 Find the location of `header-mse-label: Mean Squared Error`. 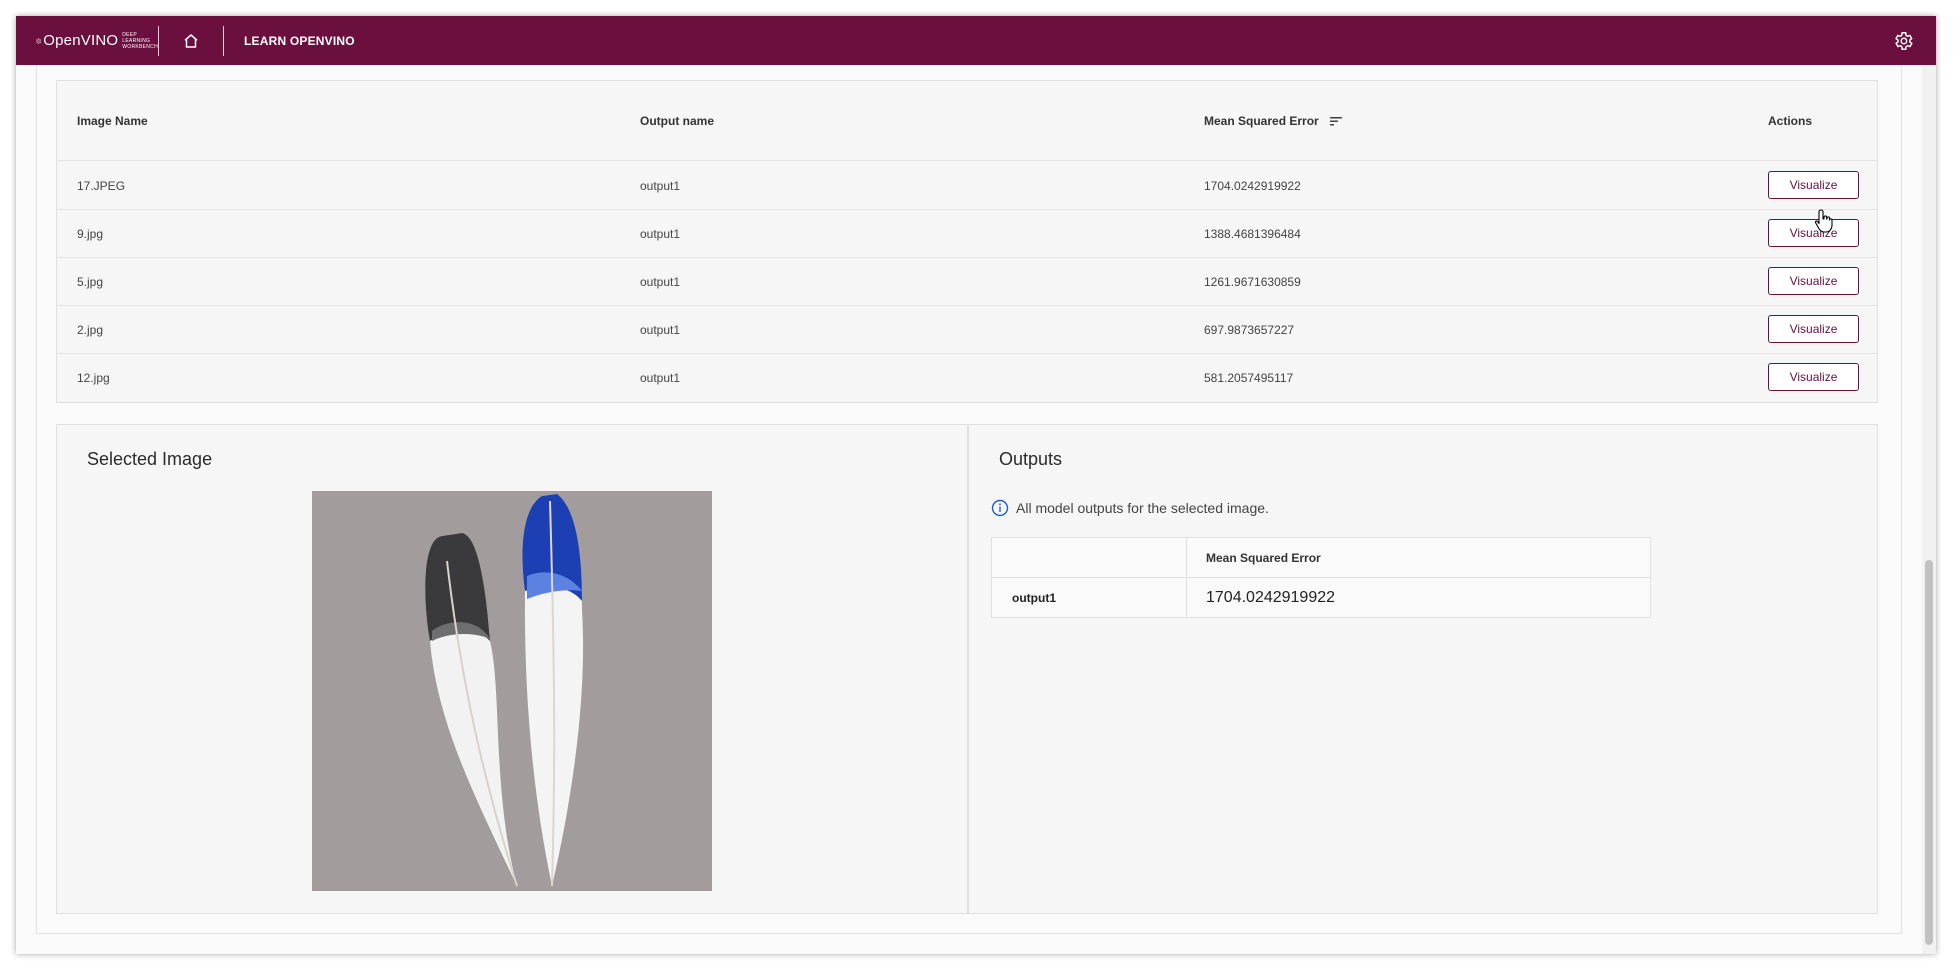

header-mse-label: Mean Squared Error is located at coordinates (1261, 121).